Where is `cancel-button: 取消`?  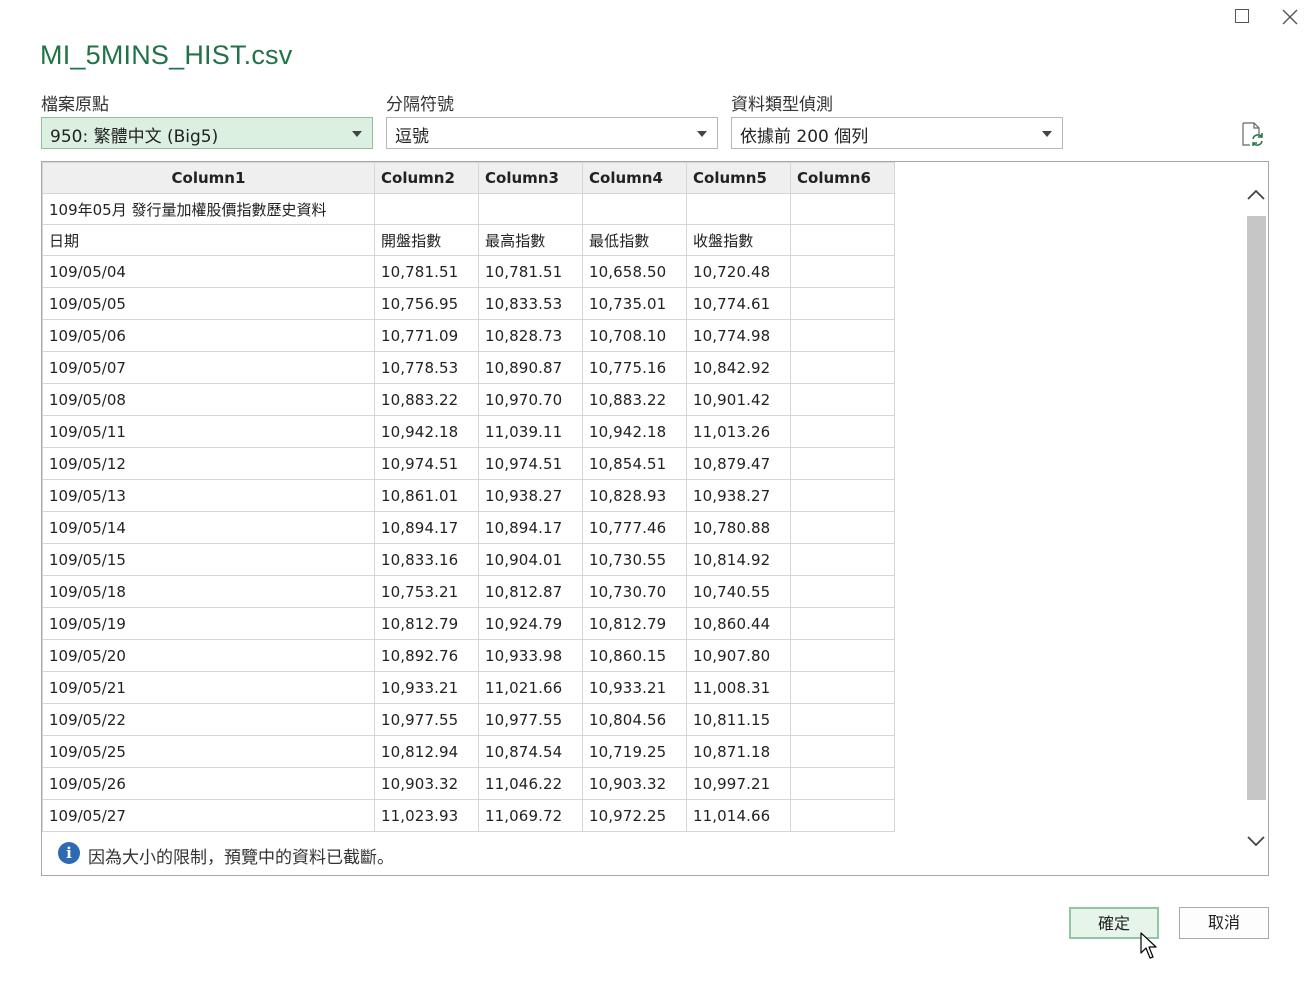 cancel-button: 取消 is located at coordinates (1224, 923).